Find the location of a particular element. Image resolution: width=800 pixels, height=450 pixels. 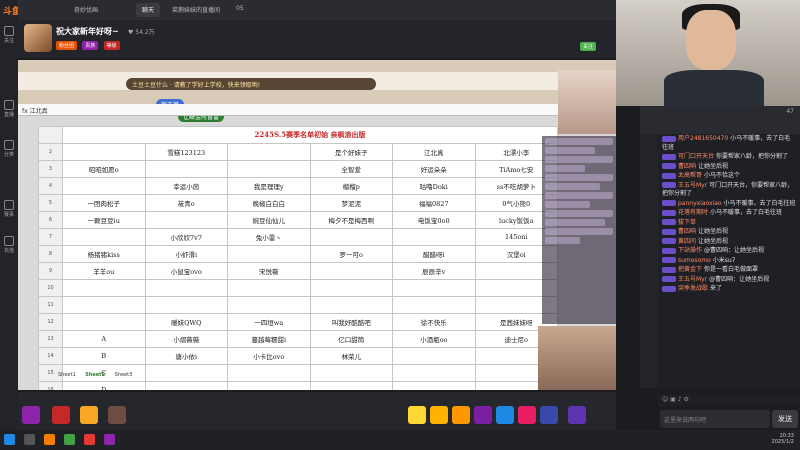

tab-room: 菜鹅妹妹的直播间 is located at coordinates (196, 10).